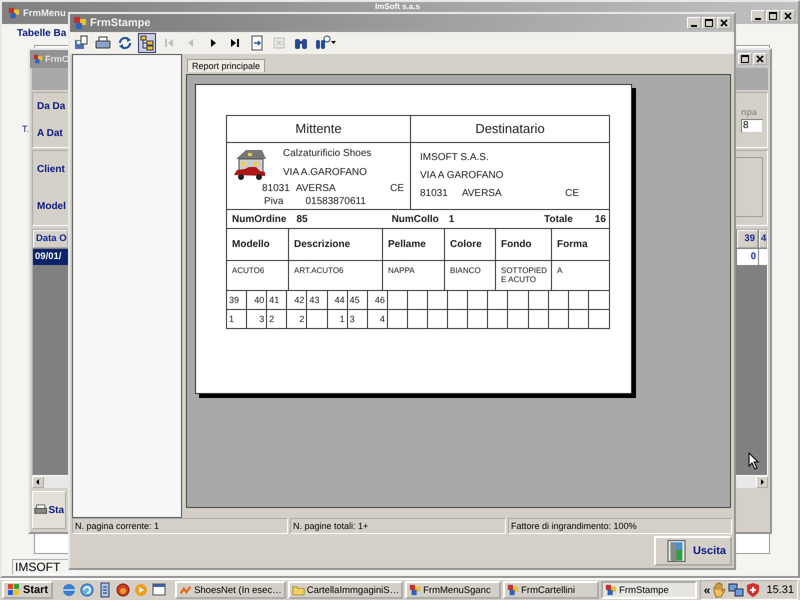 This screenshot has width=800, height=600. What do you see at coordinates (551, 590) in the screenshot?
I see `taskbar-button: FrmCartellini` at bounding box center [551, 590].